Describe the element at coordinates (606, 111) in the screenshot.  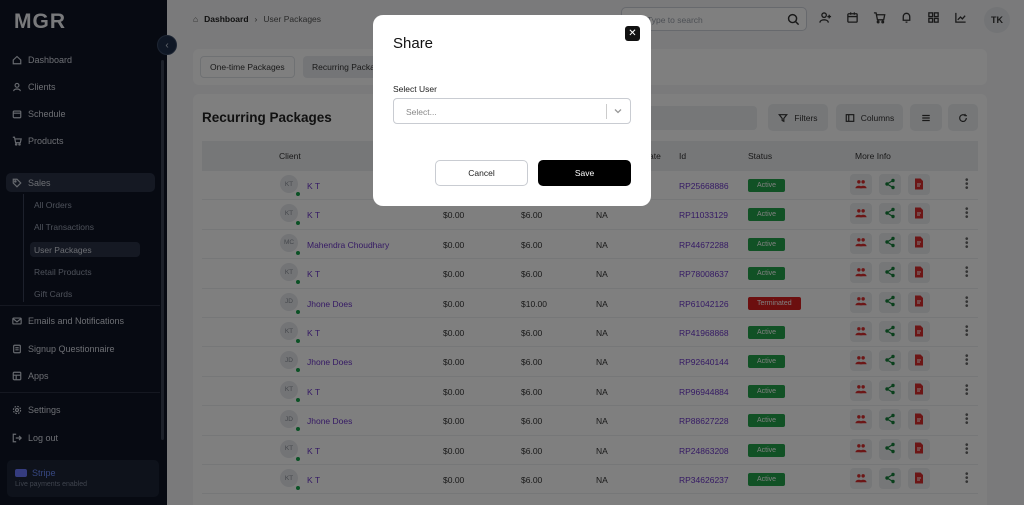
I see `select-divider` at that location.